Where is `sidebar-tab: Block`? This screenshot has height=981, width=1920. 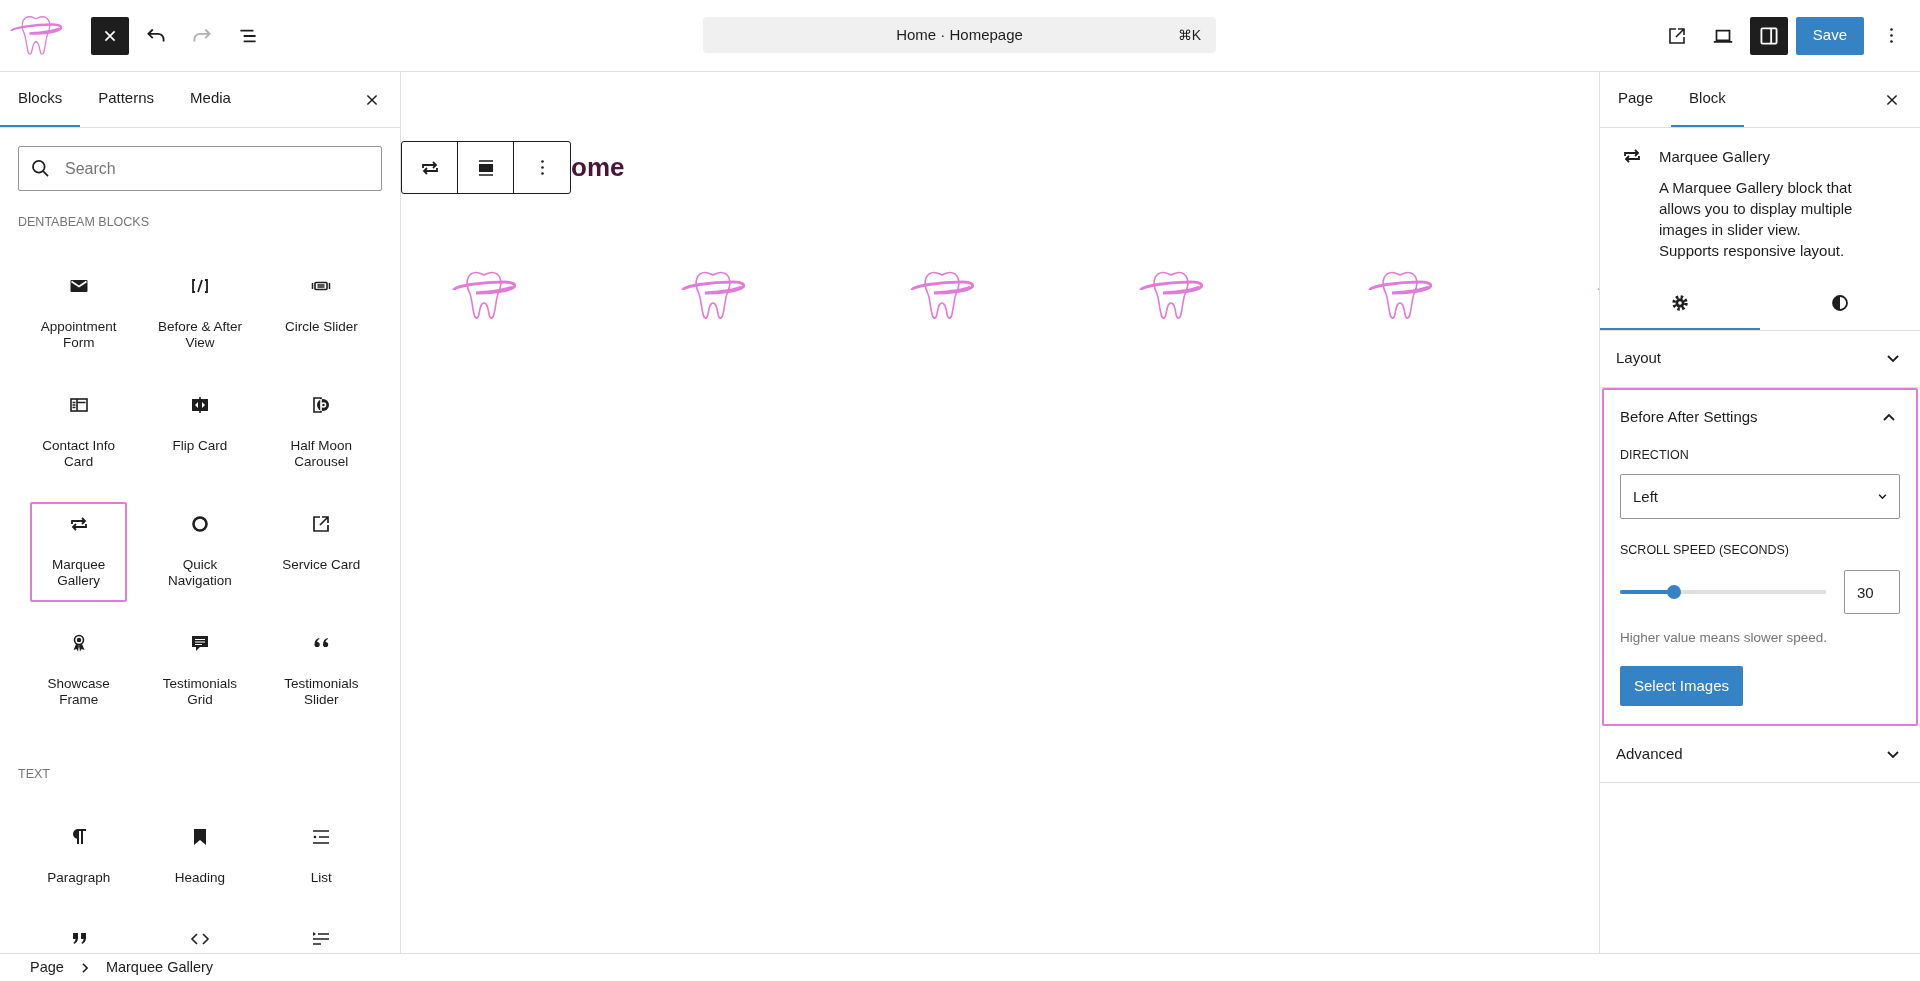
sidebar-tab: Block is located at coordinates (1707, 99).